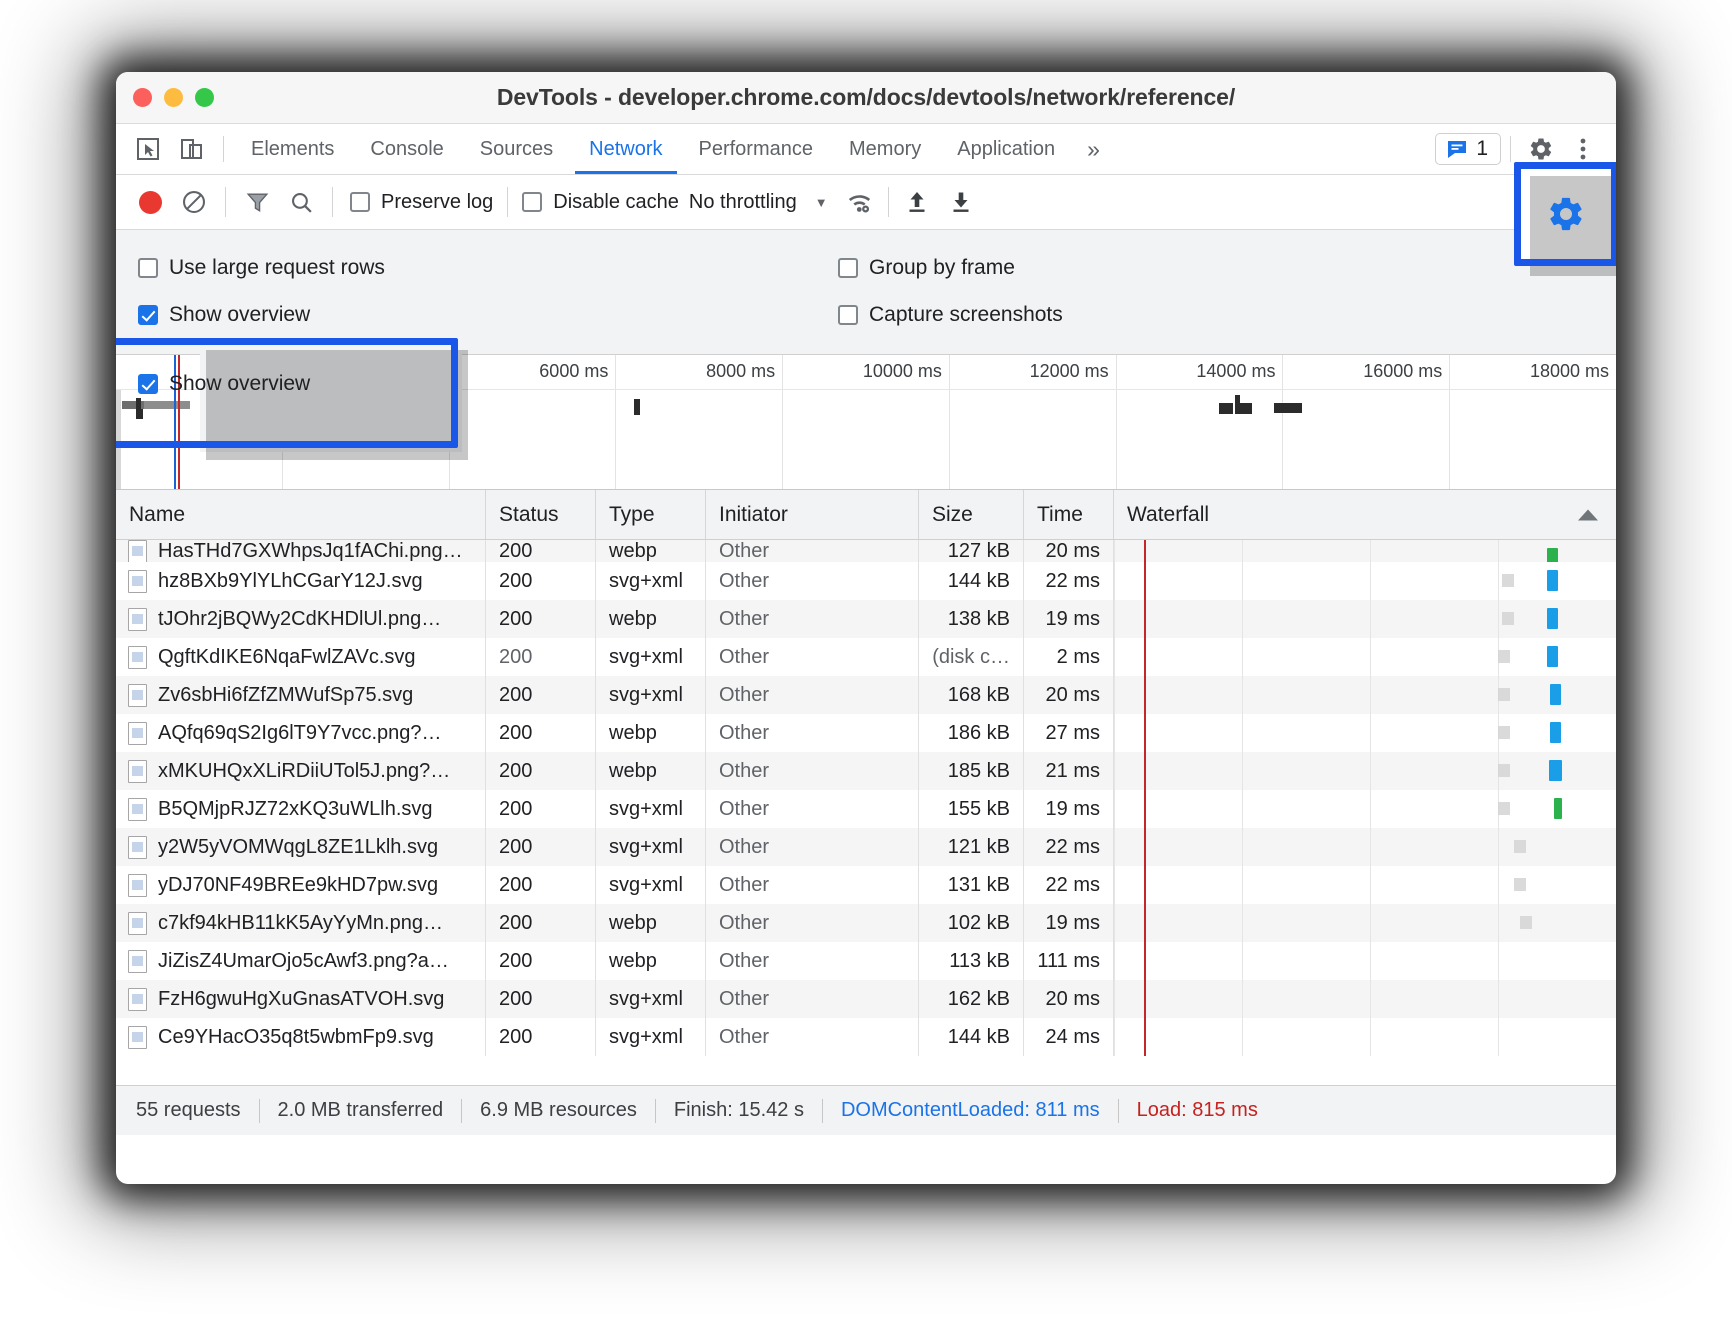 Image resolution: width=1732 pixels, height=1330 pixels. I want to click on preserve-log-checkbox: Preserve log, so click(421, 202).